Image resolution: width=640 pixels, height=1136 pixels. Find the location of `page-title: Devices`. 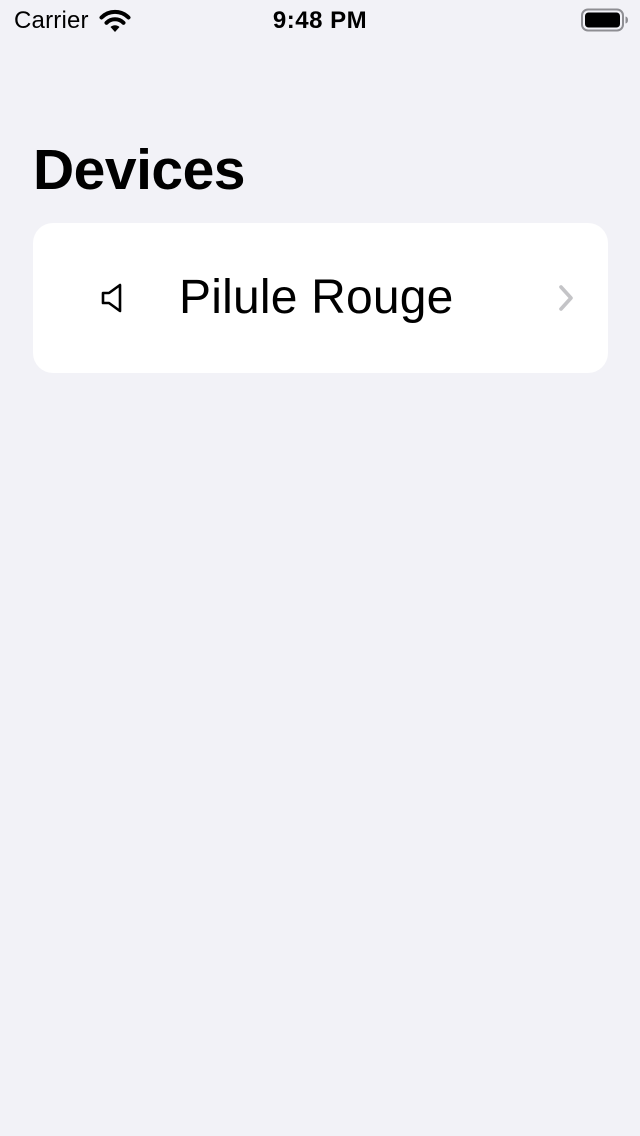

page-title: Devices is located at coordinates (139, 170).